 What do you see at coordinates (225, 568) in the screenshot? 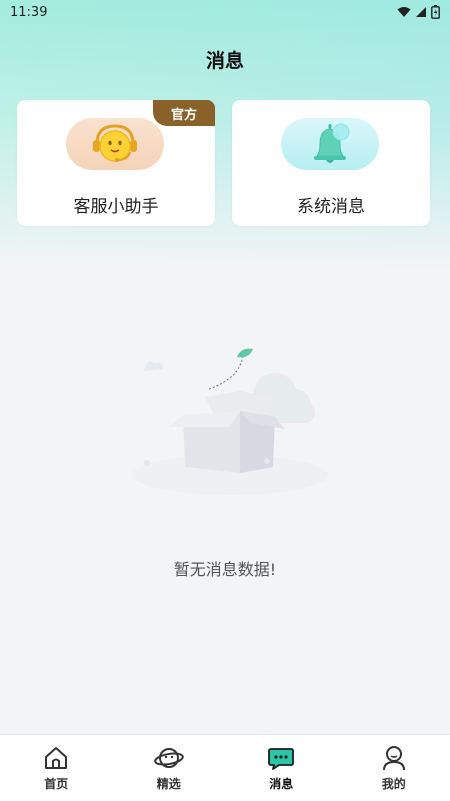
I see `empty-state-text: 暂无消息数据!` at bounding box center [225, 568].